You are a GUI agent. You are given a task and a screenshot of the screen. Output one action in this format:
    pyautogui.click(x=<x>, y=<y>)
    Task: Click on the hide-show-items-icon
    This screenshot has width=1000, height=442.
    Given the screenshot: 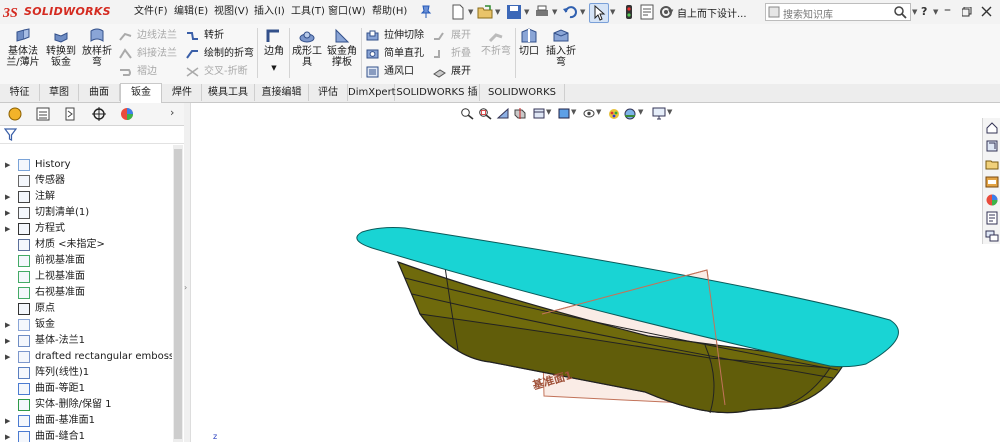 What is the action you would take?
    pyautogui.click(x=589, y=113)
    